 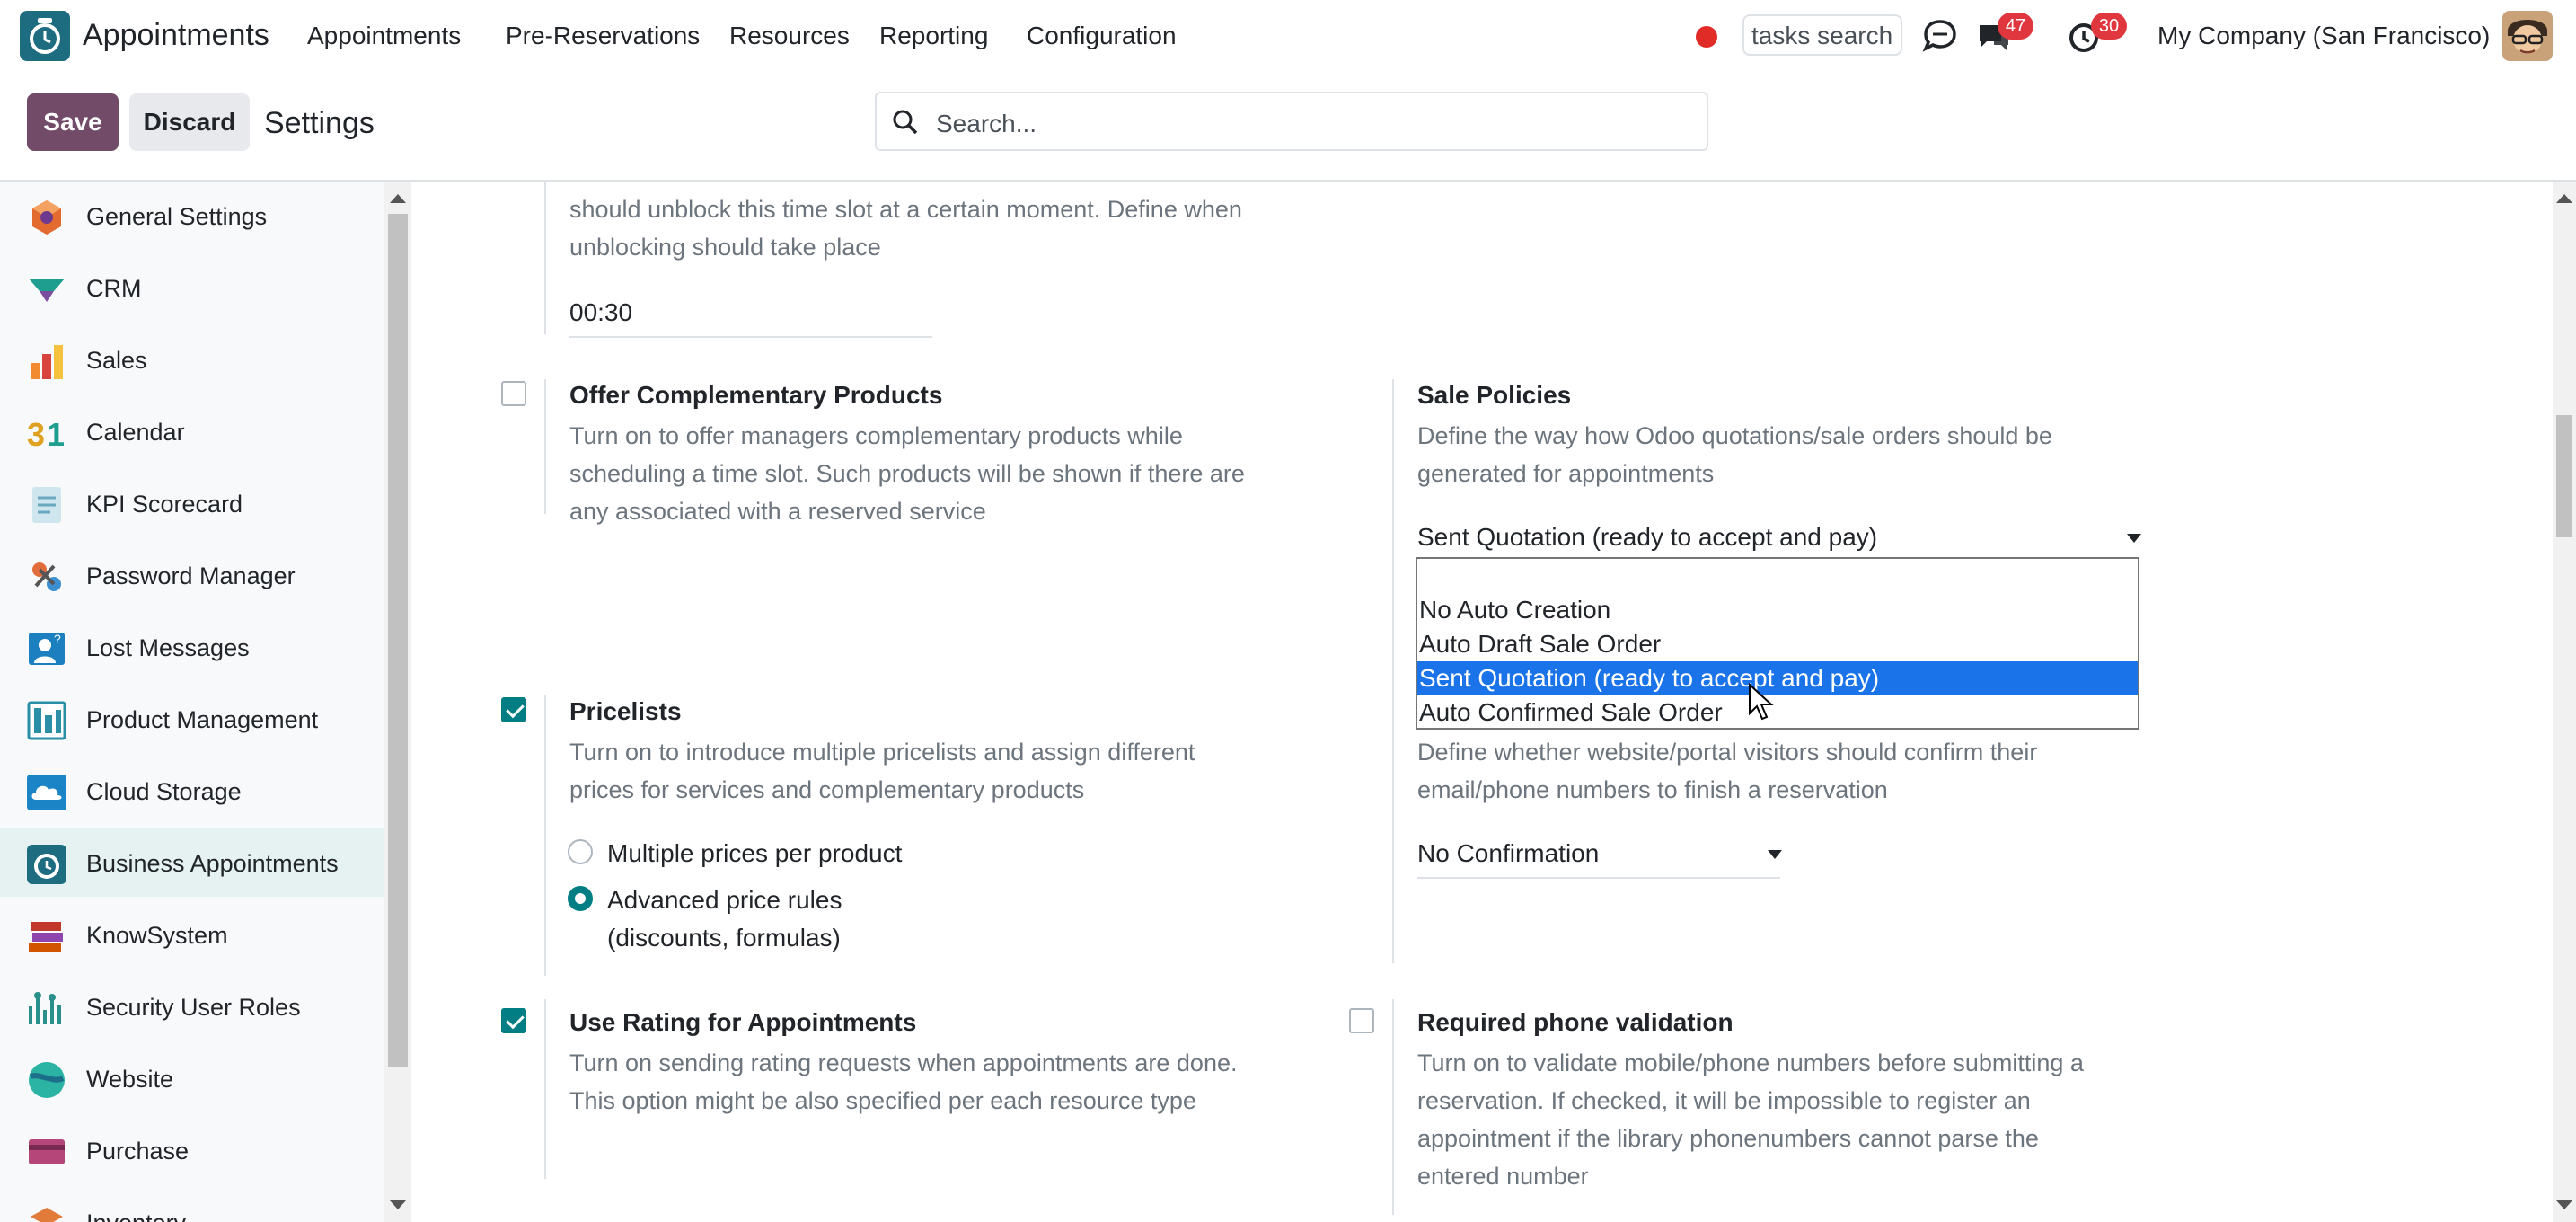 What do you see at coordinates (513, 1020) in the screenshot?
I see `use-rating-checkbox` at bounding box center [513, 1020].